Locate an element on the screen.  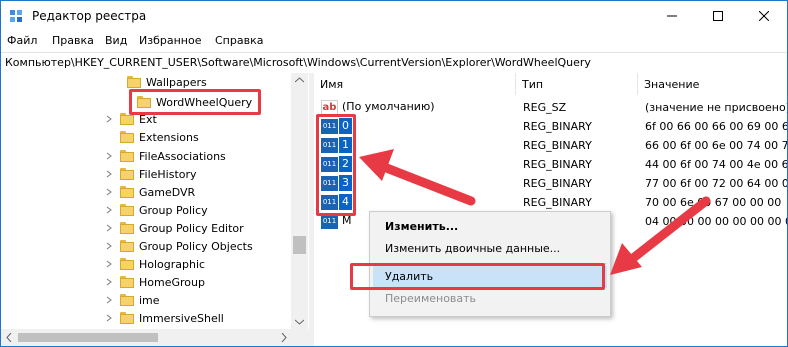
arrow-to-values is located at coordinates (417, 177).